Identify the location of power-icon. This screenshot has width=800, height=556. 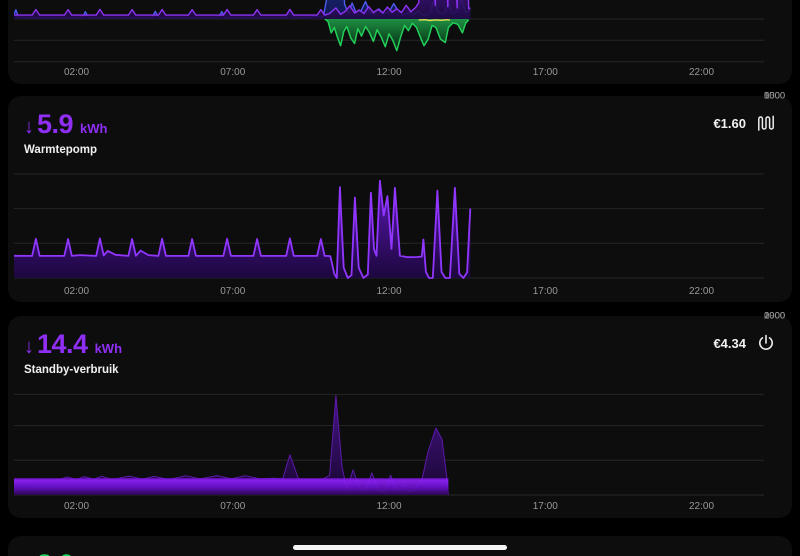
(766, 342).